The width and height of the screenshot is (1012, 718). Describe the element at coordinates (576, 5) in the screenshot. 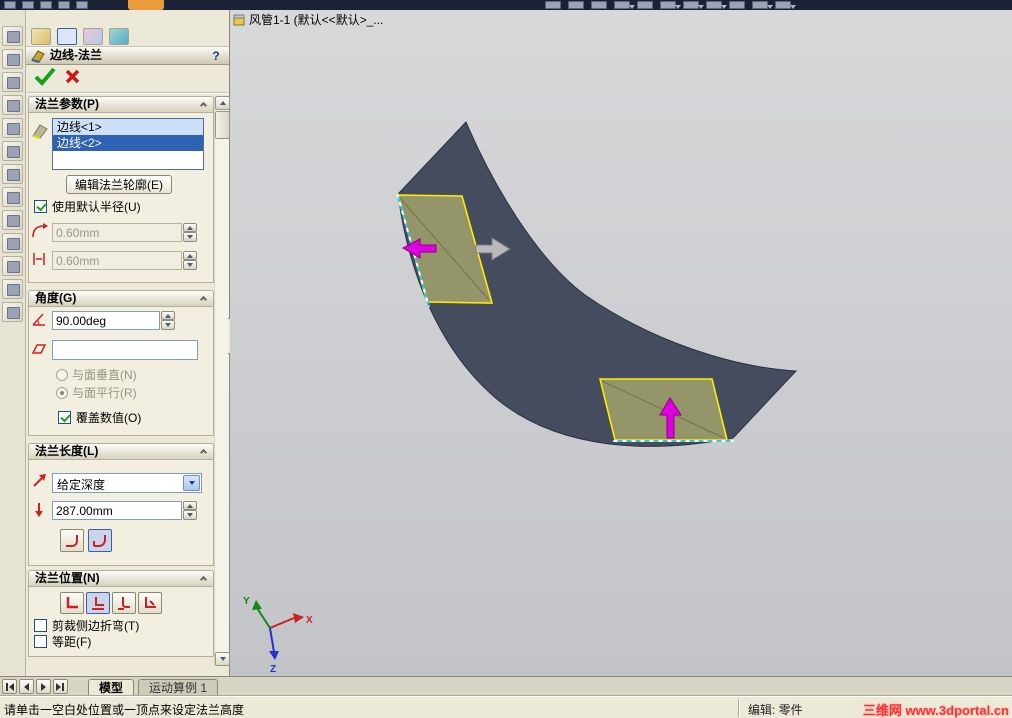

I see `zoom-area-icon` at that location.